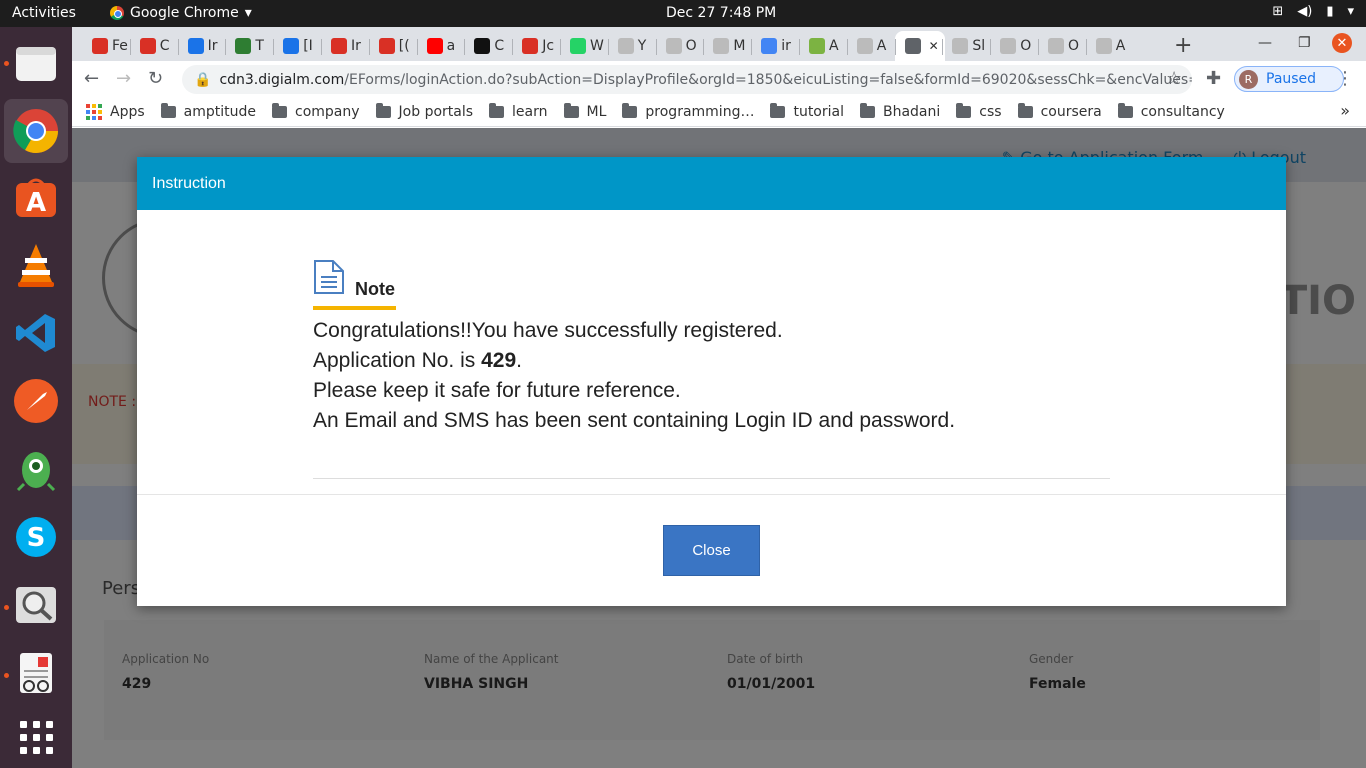  Describe the element at coordinates (584, 46) in the screenshot. I see `browser-tab: W` at that location.